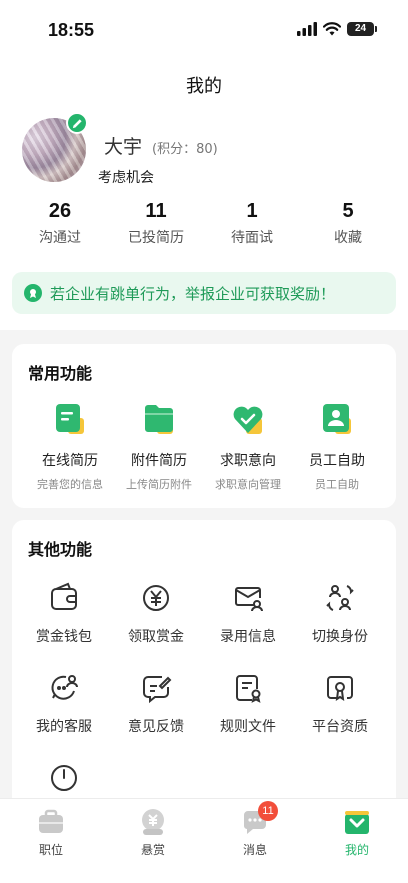 The height and width of the screenshot is (883, 408). Describe the element at coordinates (248, 420) in the screenshot. I see `job-intention-icon` at that location.